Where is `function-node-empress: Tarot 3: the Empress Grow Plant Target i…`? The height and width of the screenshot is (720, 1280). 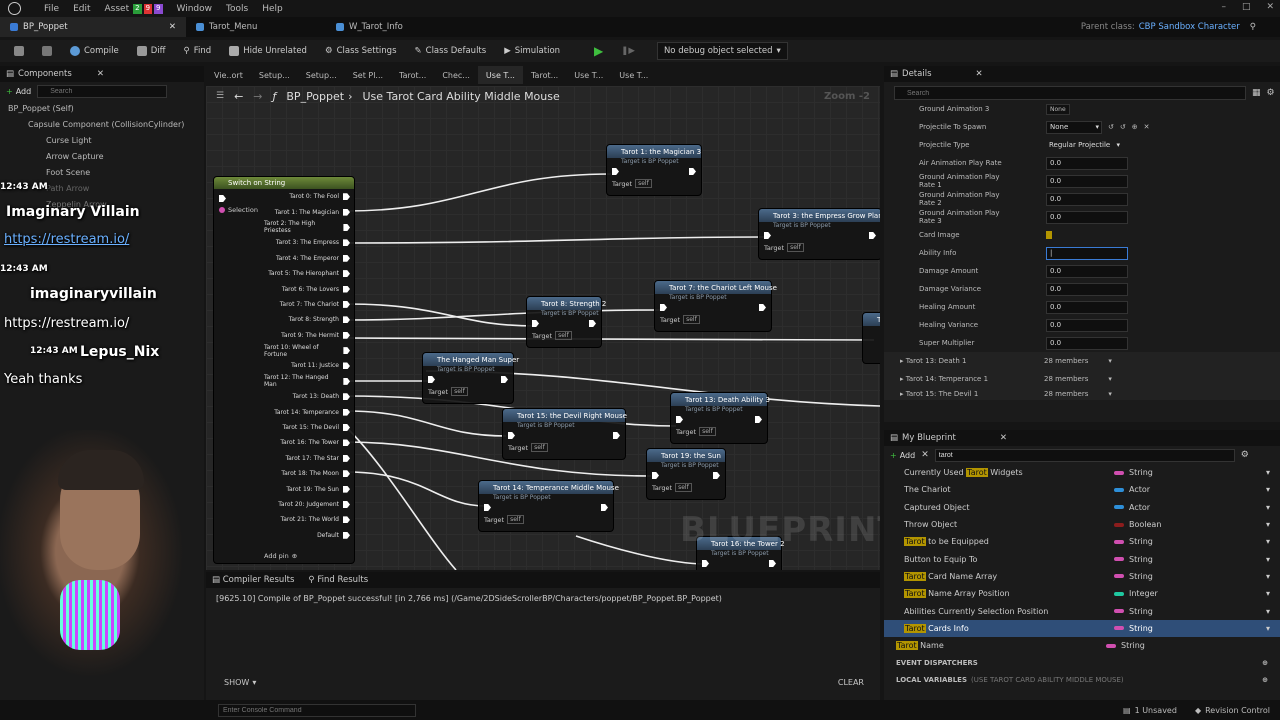 function-node-empress: Tarot 3: the Empress Grow Plant Target i… is located at coordinates (819, 234).